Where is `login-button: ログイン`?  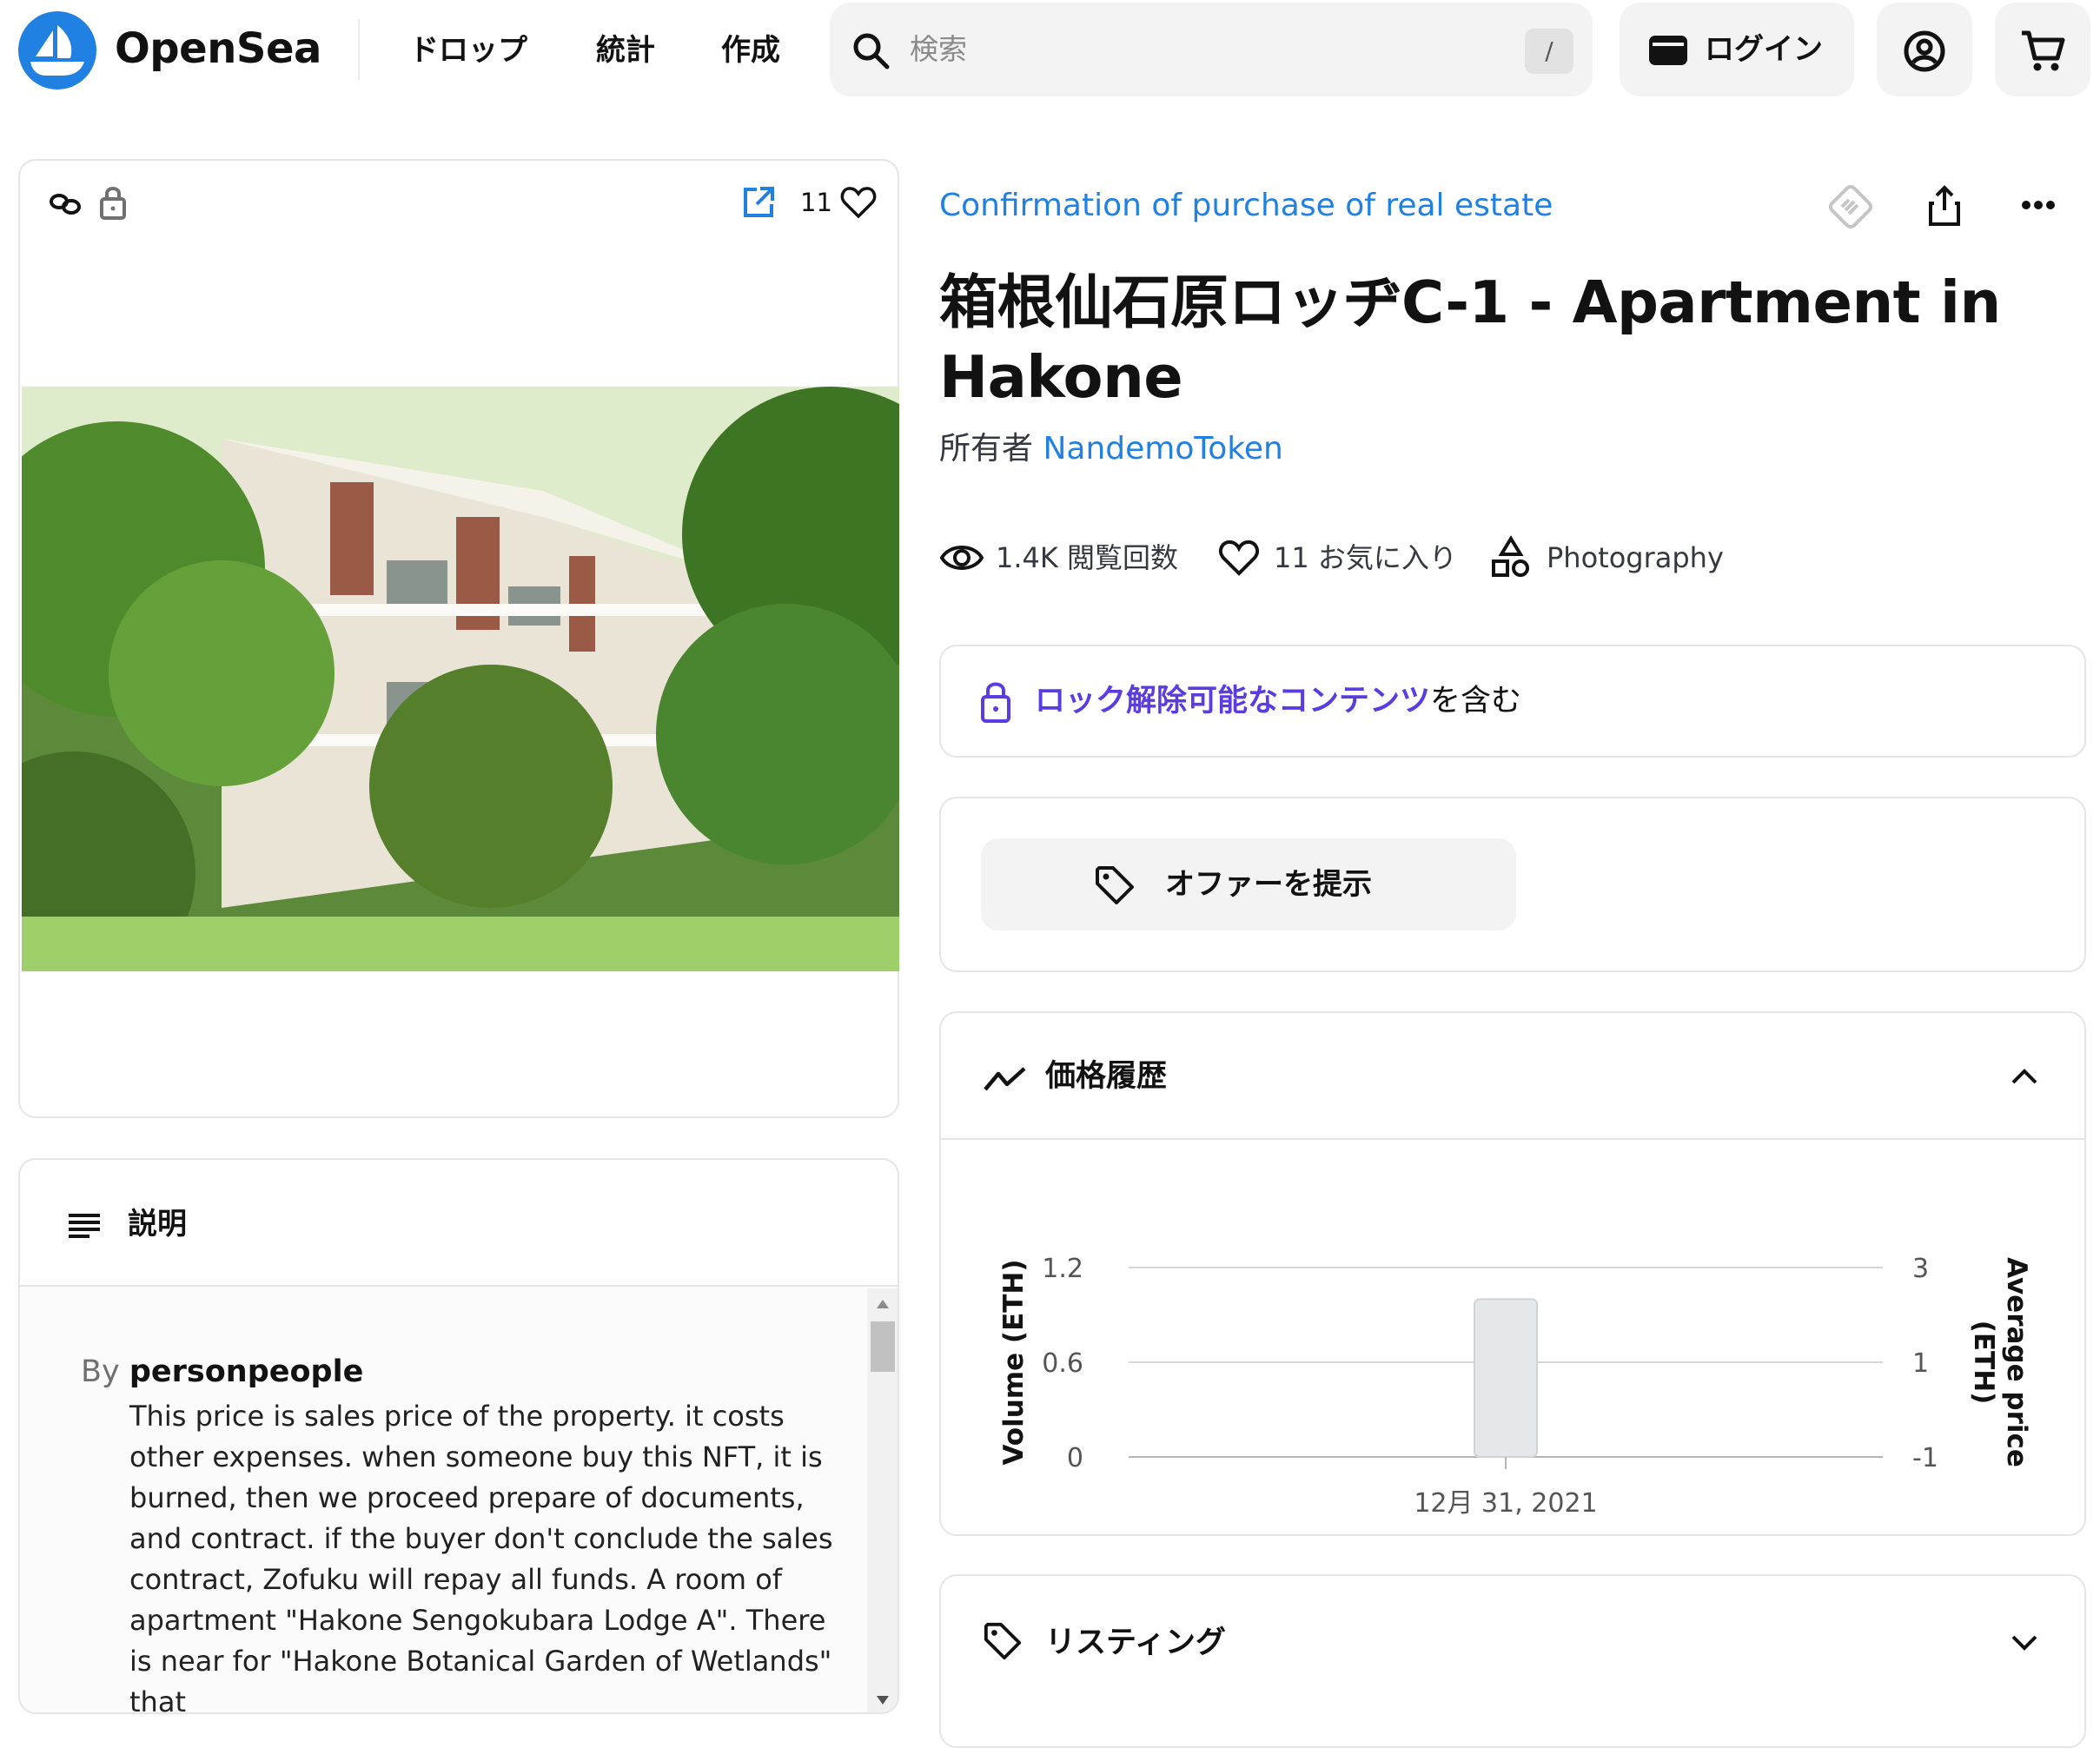
login-button: ログイン is located at coordinates (1737, 49).